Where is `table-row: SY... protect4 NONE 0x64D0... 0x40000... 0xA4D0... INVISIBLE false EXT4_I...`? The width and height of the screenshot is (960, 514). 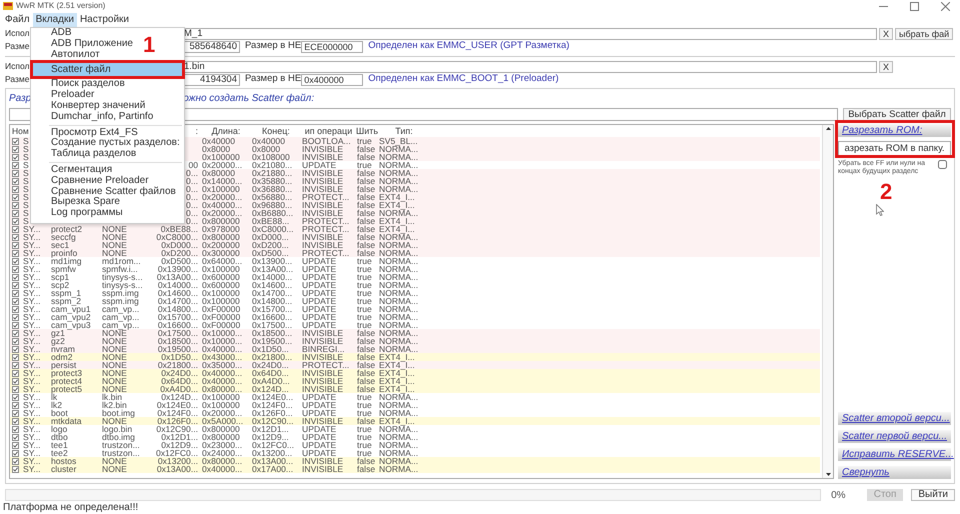
table-row: SY... protect4 NONE 0x64D0... 0x40000... 0xA4D0... INVISIBLE false EXT4_I... is located at coordinates (415, 381).